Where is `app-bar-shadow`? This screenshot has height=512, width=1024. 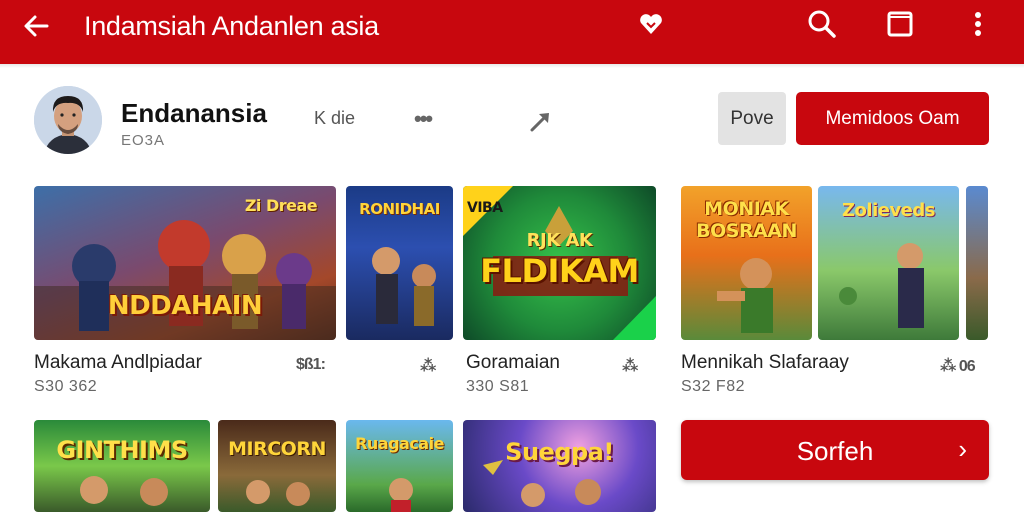
app-bar-shadow is located at coordinates (512, 66).